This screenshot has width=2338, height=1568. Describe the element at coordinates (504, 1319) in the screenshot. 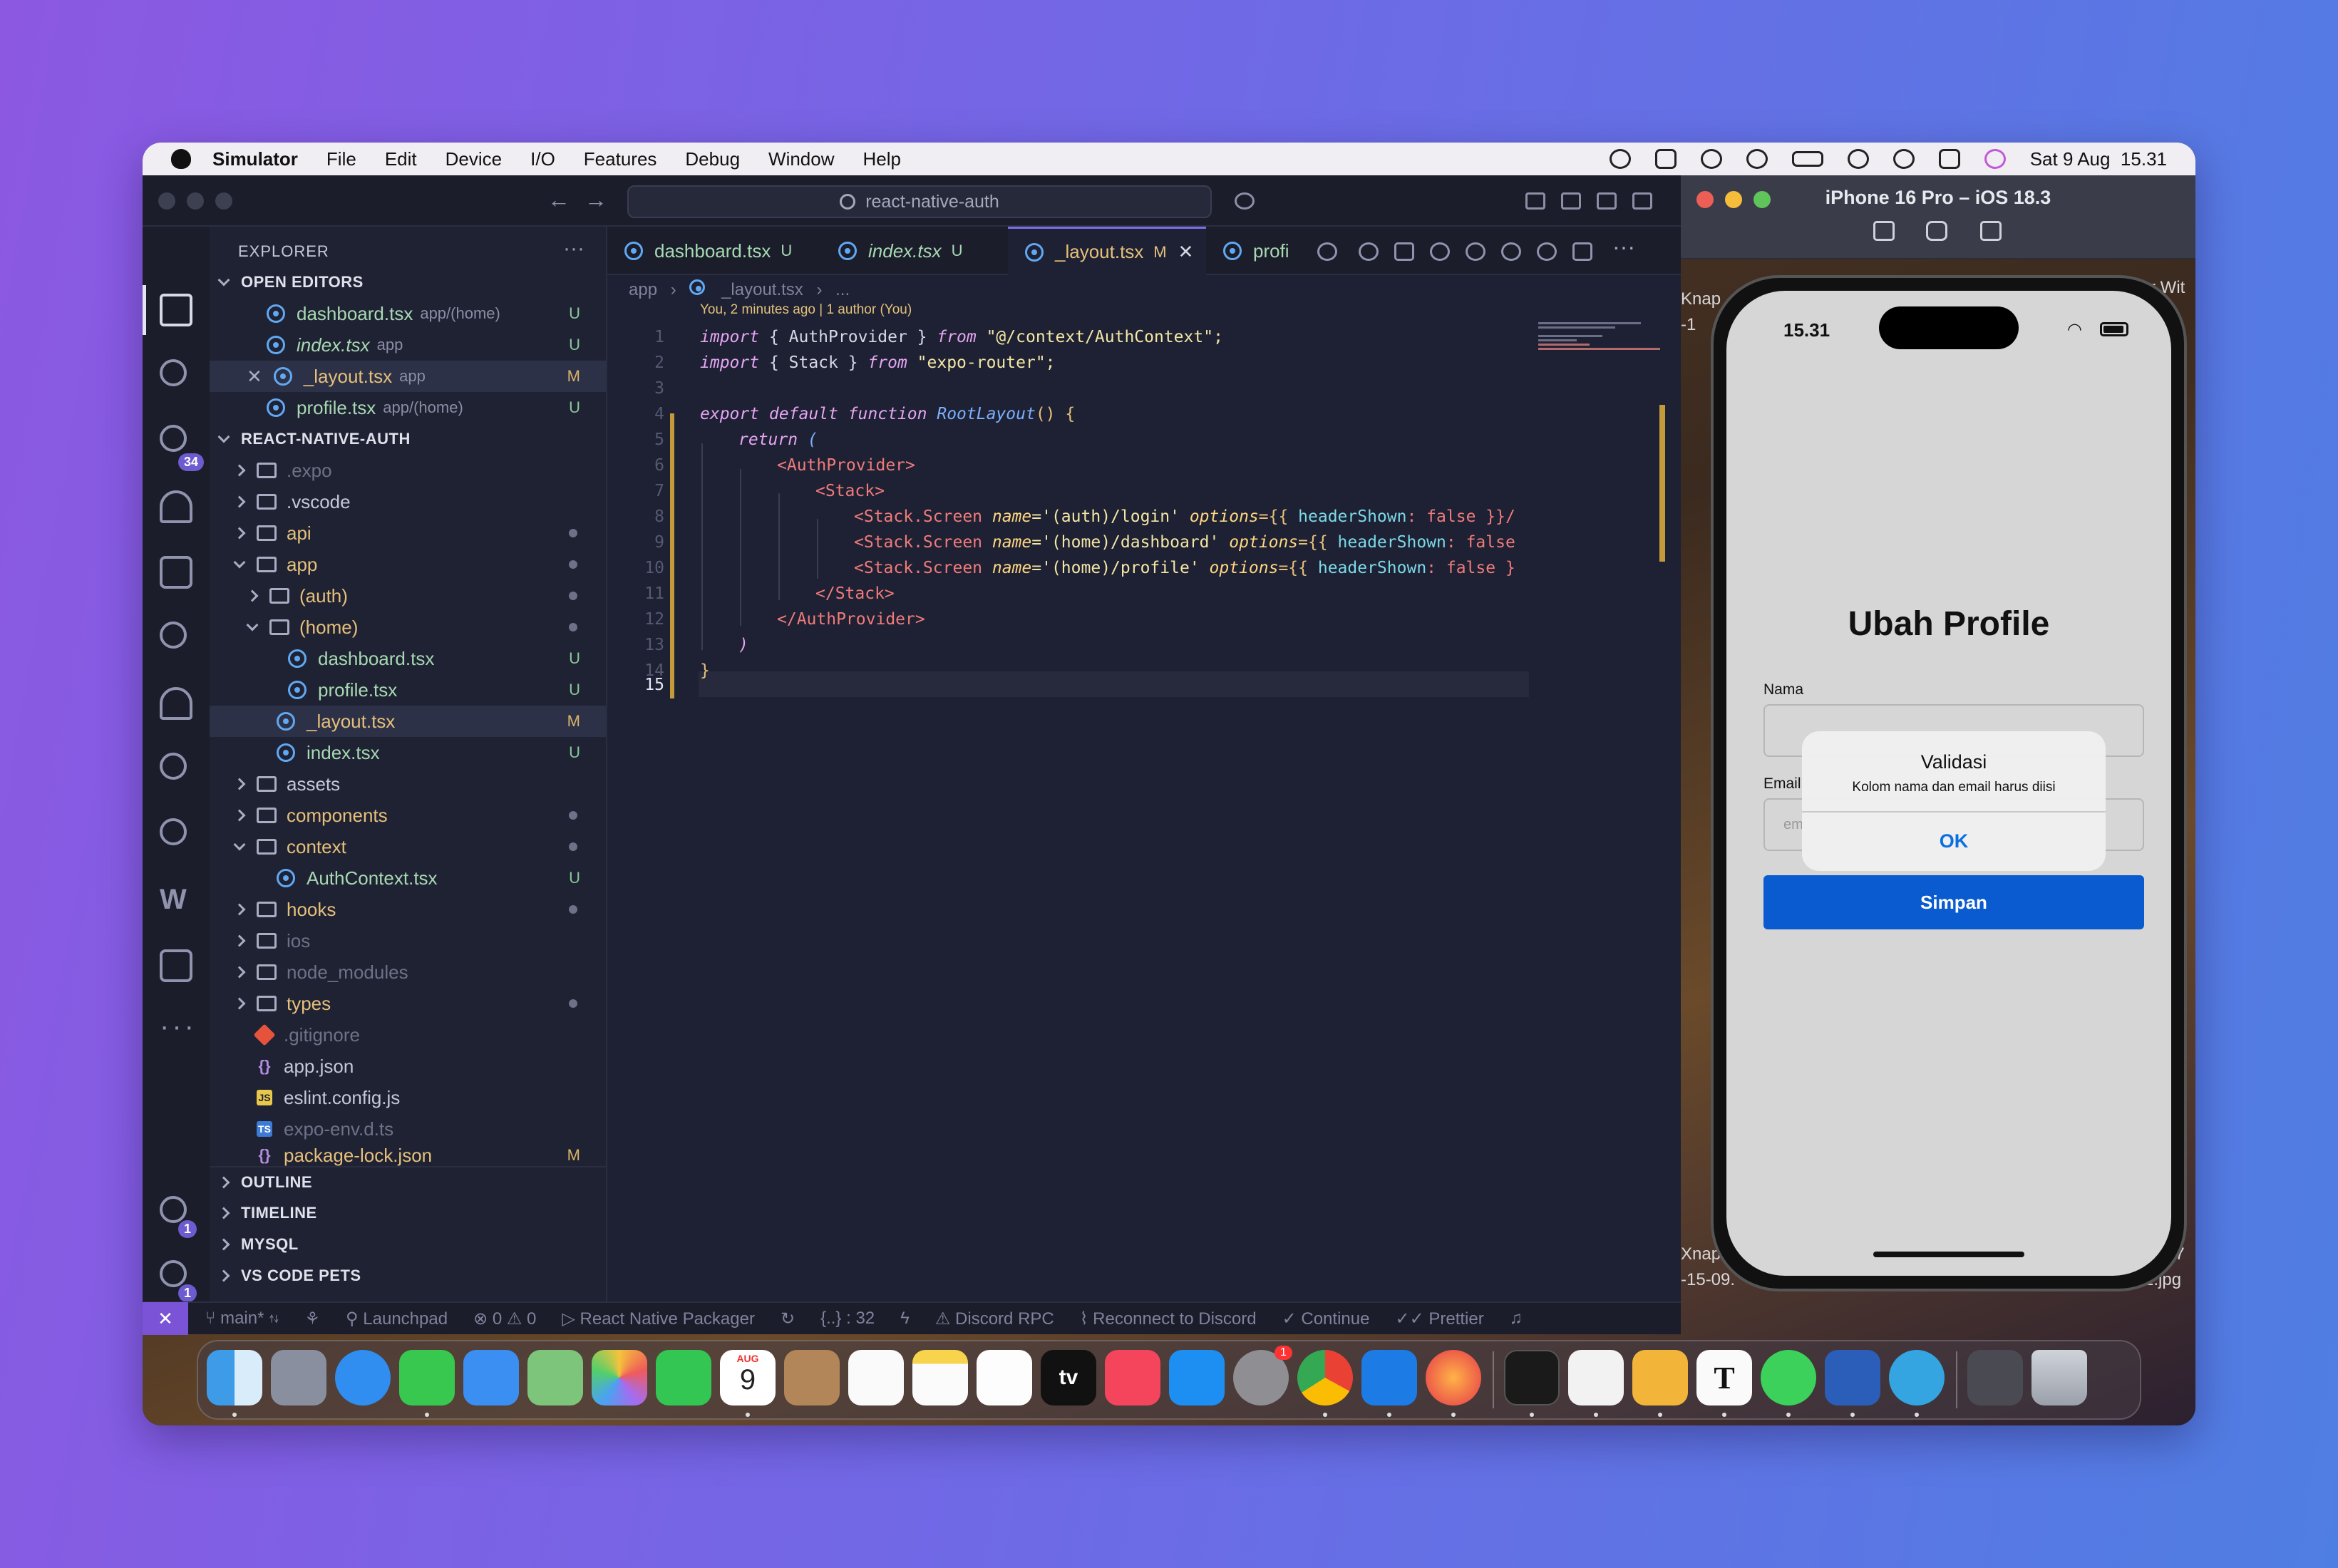

I see `problems-status: ⊗ 0 ⚠ 0` at that location.